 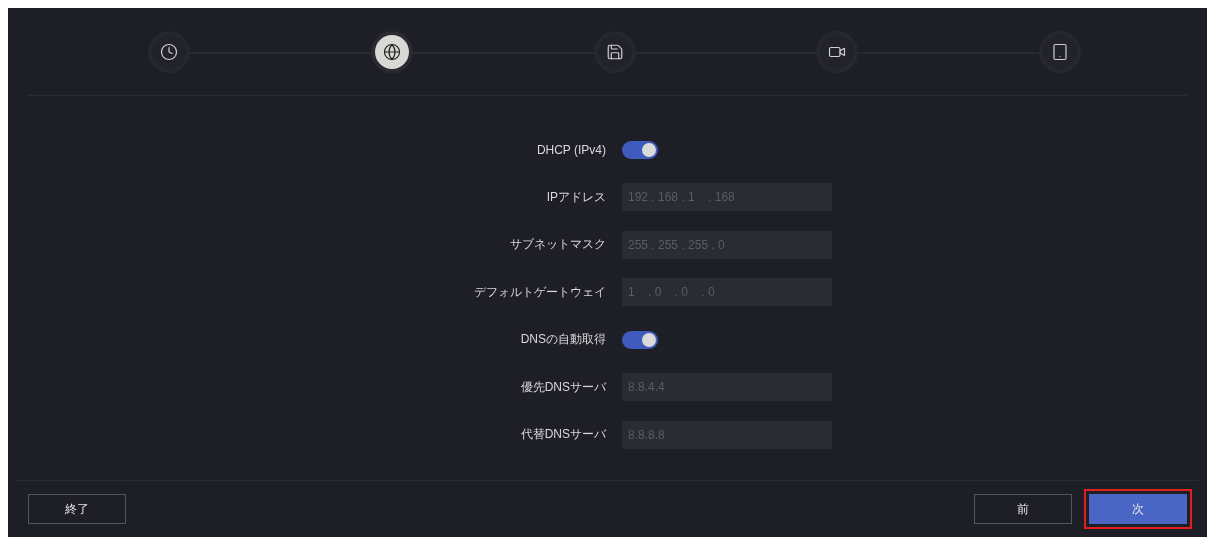 What do you see at coordinates (570, 149) in the screenshot?
I see `field-label: DHCP (IPv4)` at bounding box center [570, 149].